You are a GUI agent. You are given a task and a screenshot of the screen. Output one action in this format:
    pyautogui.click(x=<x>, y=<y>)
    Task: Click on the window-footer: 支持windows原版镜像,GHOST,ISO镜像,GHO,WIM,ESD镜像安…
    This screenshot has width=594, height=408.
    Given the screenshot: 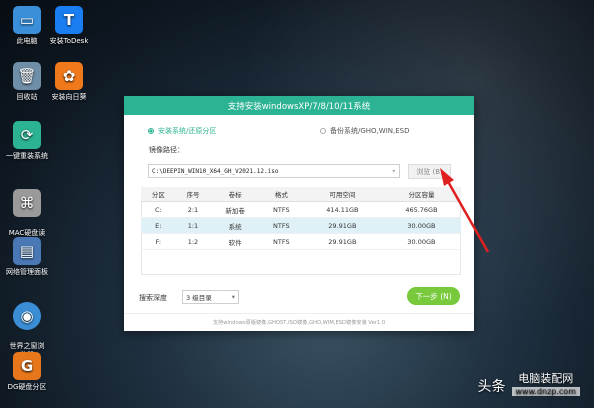 What is the action you would take?
    pyautogui.click(x=299, y=322)
    